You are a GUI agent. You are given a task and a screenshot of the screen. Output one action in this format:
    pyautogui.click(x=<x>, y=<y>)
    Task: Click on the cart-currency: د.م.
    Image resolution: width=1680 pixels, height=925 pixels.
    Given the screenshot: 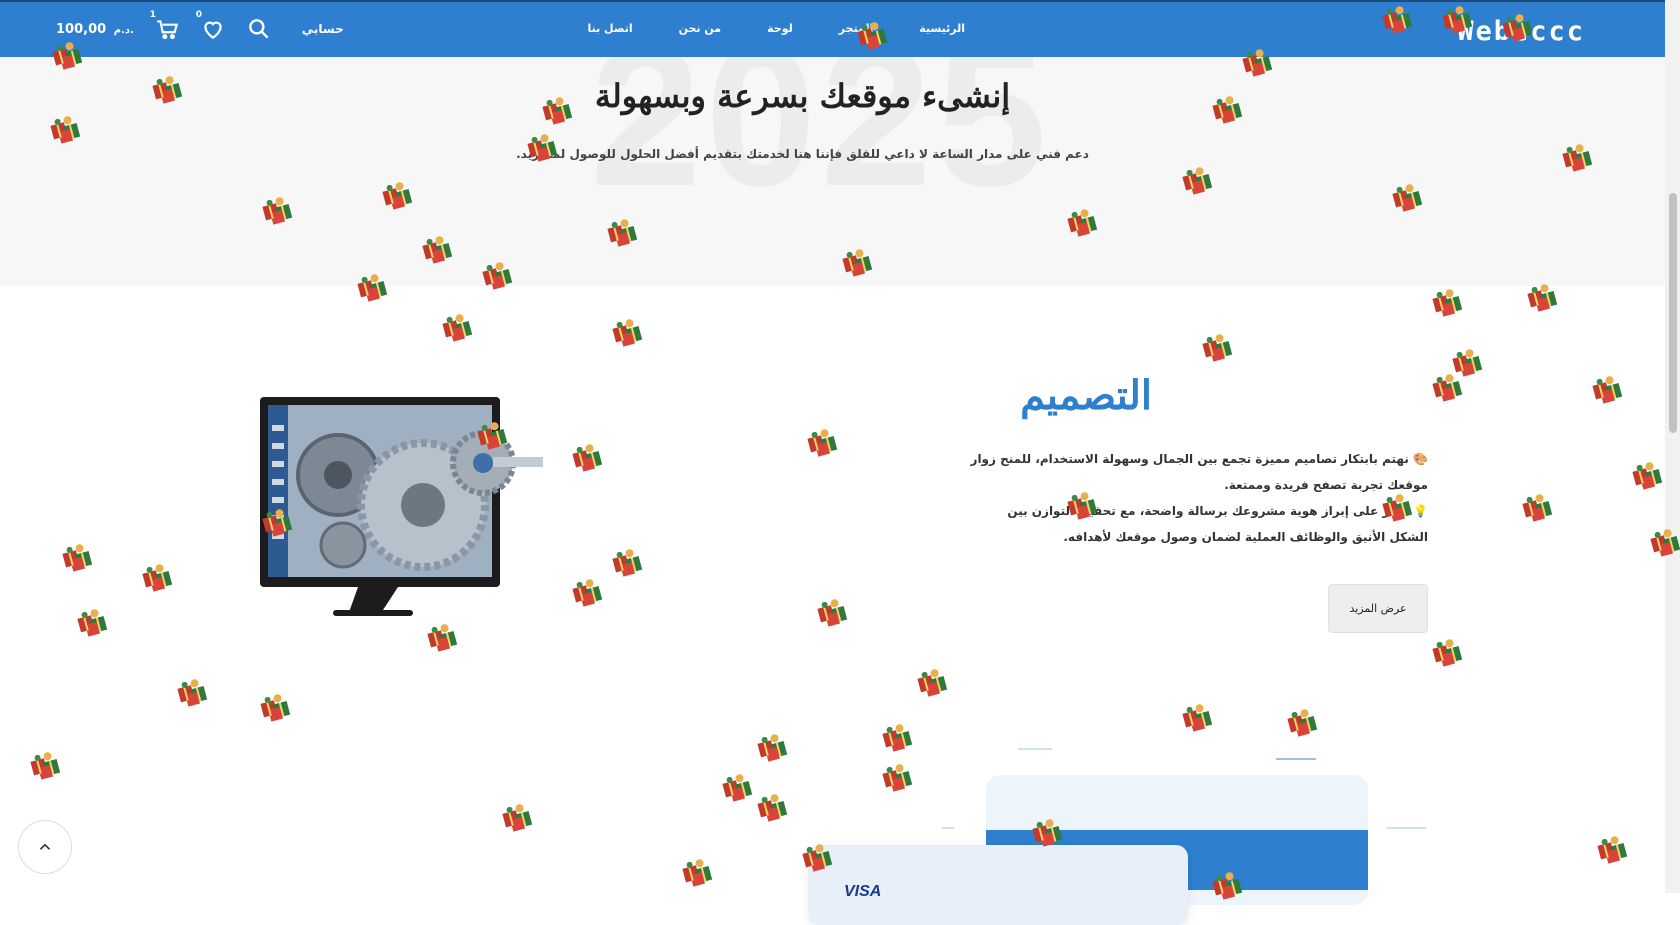 What is the action you would take?
    pyautogui.click(x=123, y=30)
    